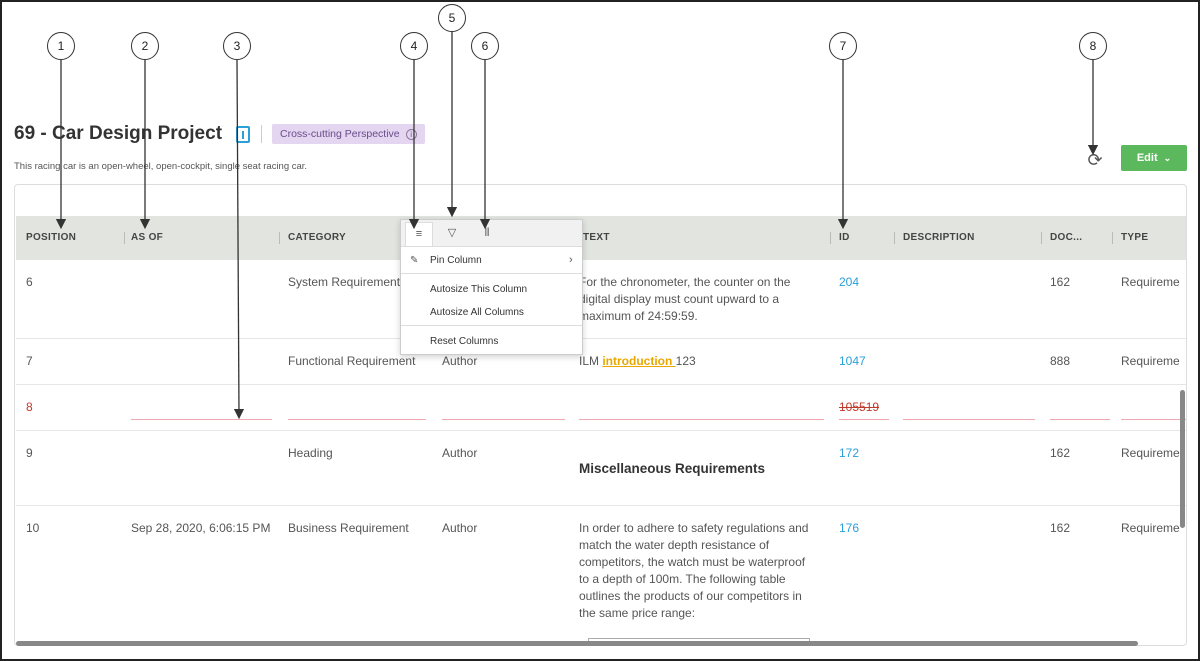  I want to click on highlighted-term: introduction, so click(638, 361).